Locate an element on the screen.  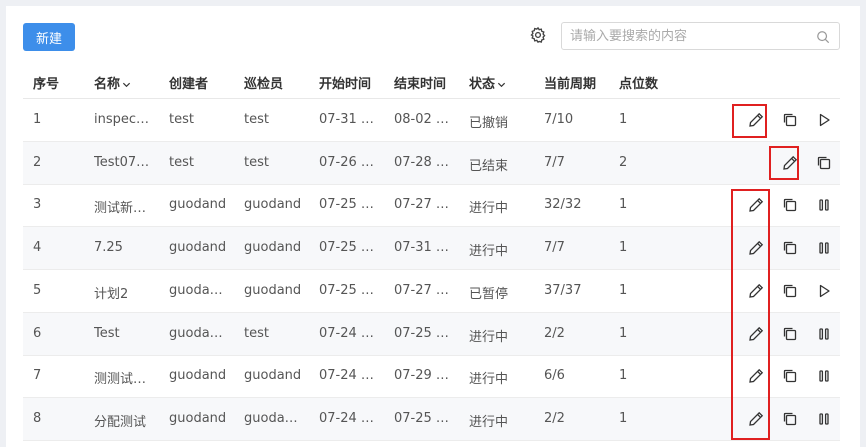
column-header-name: 名称 is located at coordinates (112, 82).